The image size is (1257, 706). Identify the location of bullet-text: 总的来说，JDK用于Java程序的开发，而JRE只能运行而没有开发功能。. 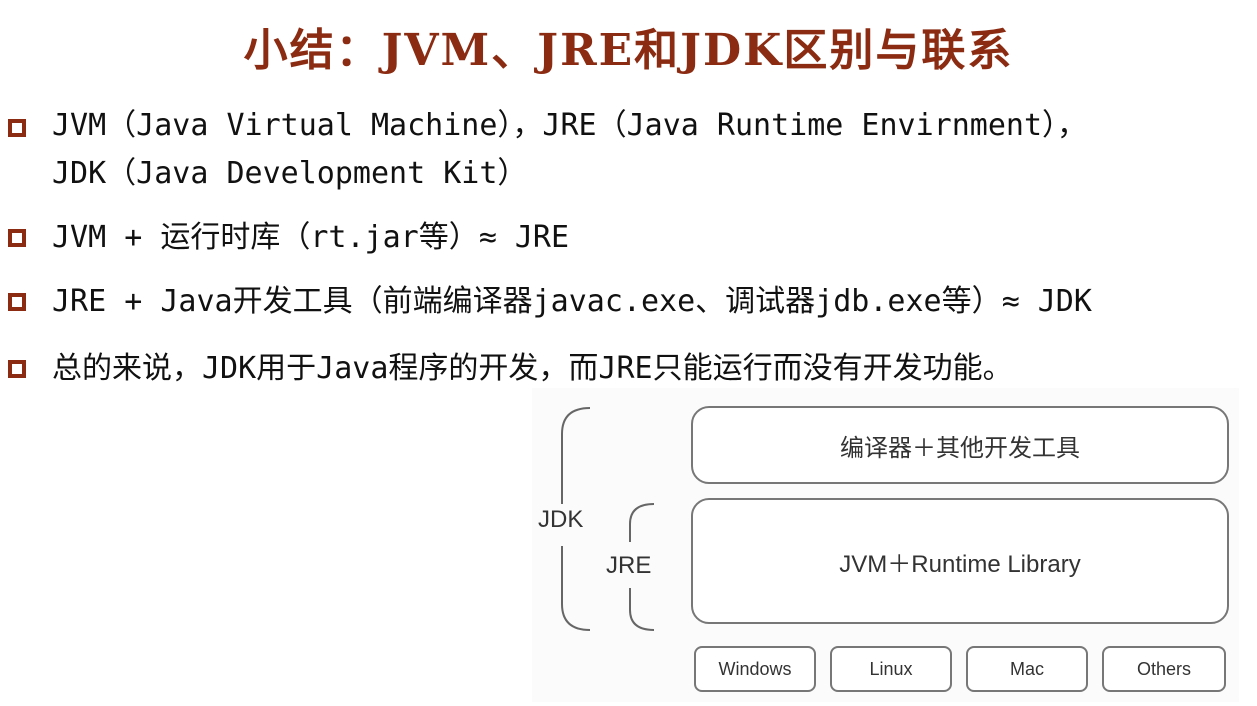
(532, 368).